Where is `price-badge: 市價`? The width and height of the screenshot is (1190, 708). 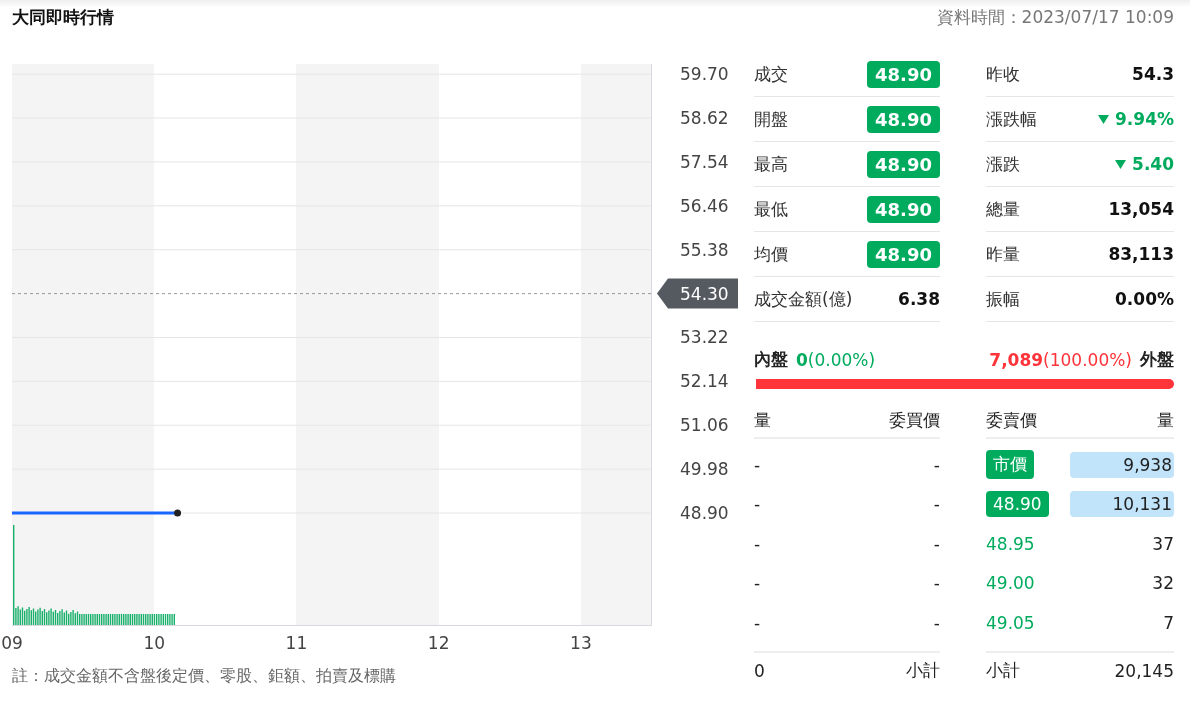
price-badge: 市價 is located at coordinates (1010, 465).